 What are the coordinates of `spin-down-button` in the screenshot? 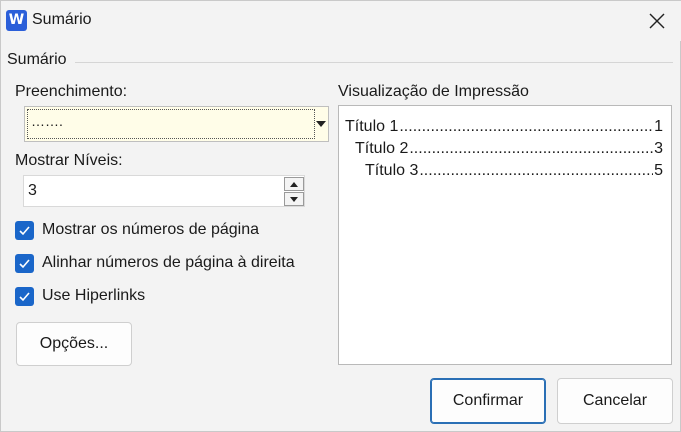 It's located at (294, 199).